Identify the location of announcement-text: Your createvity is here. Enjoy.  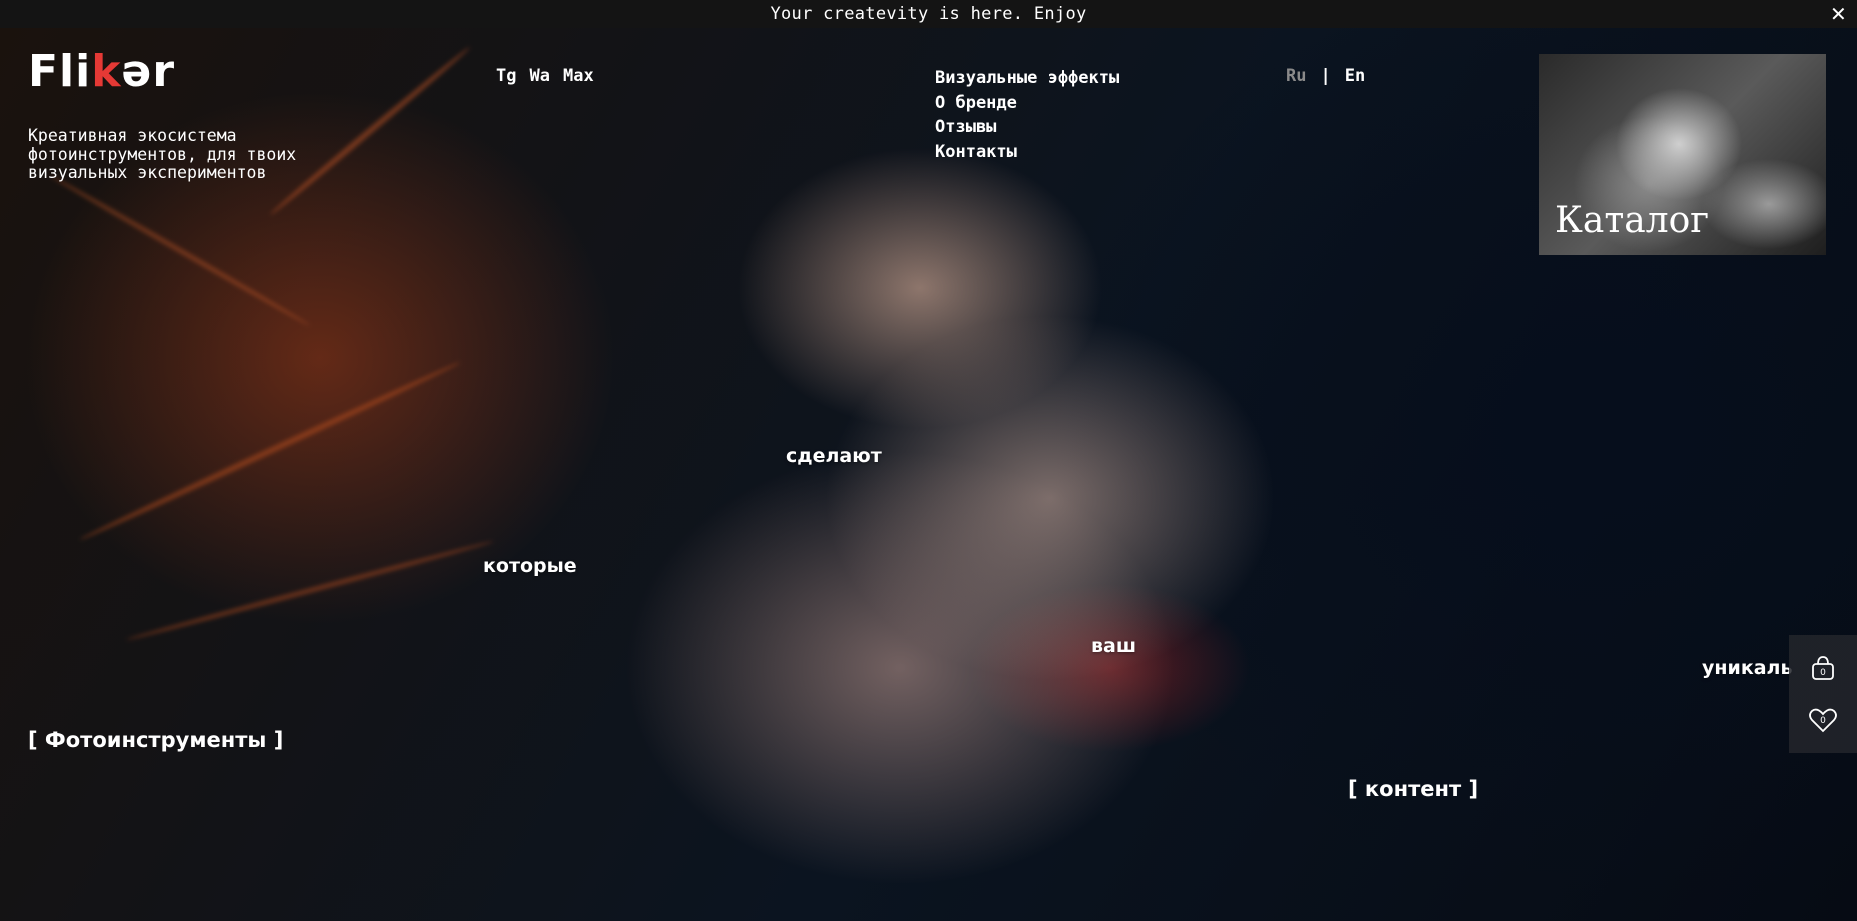
(928, 14).